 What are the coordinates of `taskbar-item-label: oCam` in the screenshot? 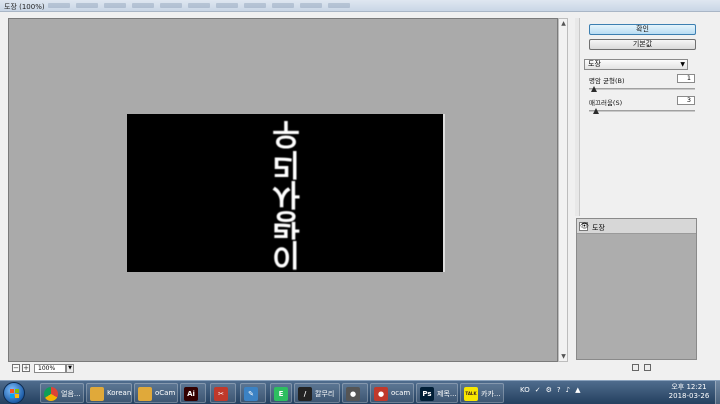 It's located at (165, 393).